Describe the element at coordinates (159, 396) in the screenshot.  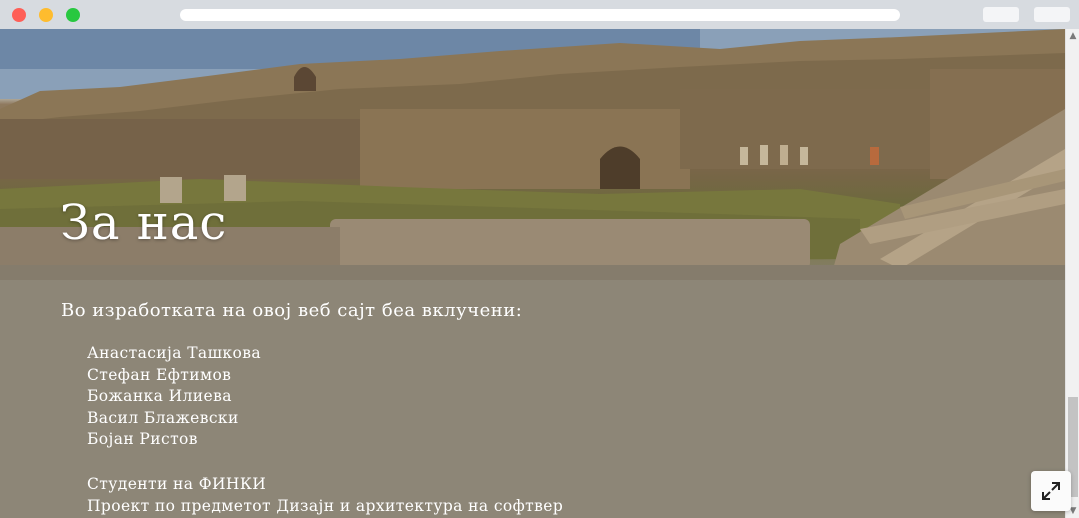
I see `list-item: Божанка Илиева` at that location.